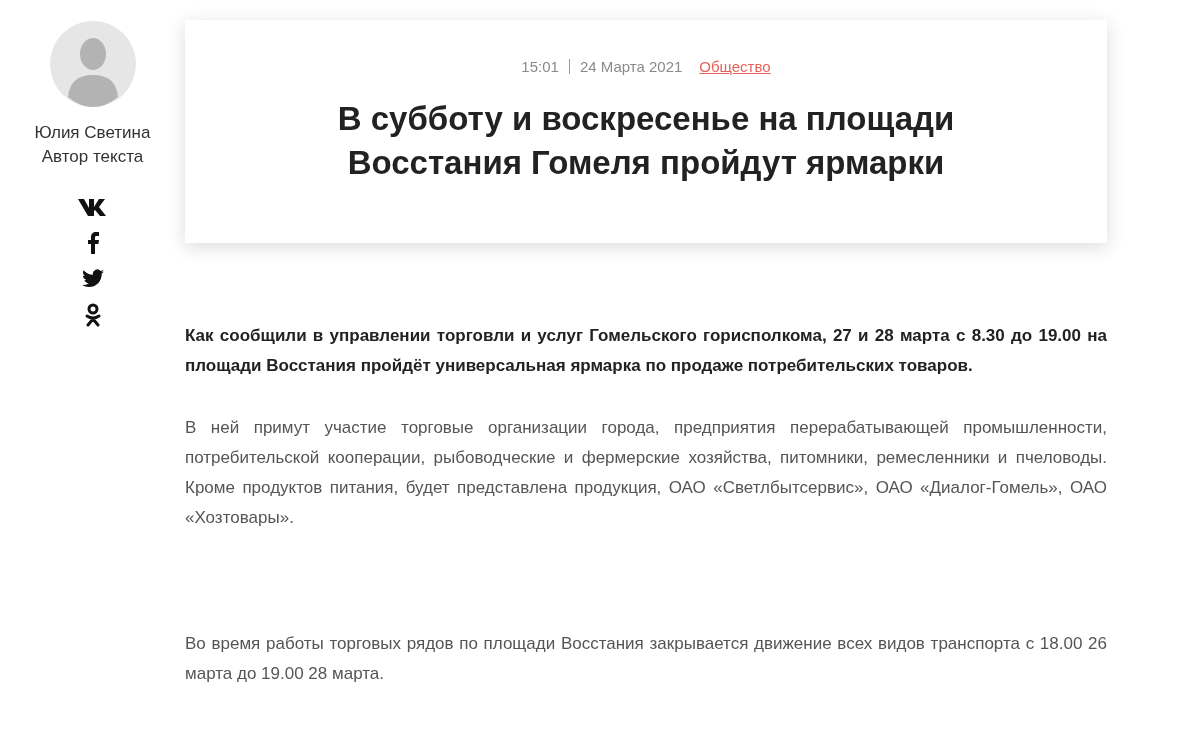 The height and width of the screenshot is (730, 1200). What do you see at coordinates (646, 473) in the screenshot?
I see `body-paragraph: В ней примут участие торговые организации города, предприятия перерабатывающей промышленности, потребительской кооперации, рыбоводческие и фермерские хозяйства, питомники, ремесленники и пчеловоды. Кроме продуктов питания, будет представлена продукция, ОАО «Светлбытсервис», ОАО «Диалог-Гомель», ОАО «Хозтовары».` at bounding box center [646, 473].